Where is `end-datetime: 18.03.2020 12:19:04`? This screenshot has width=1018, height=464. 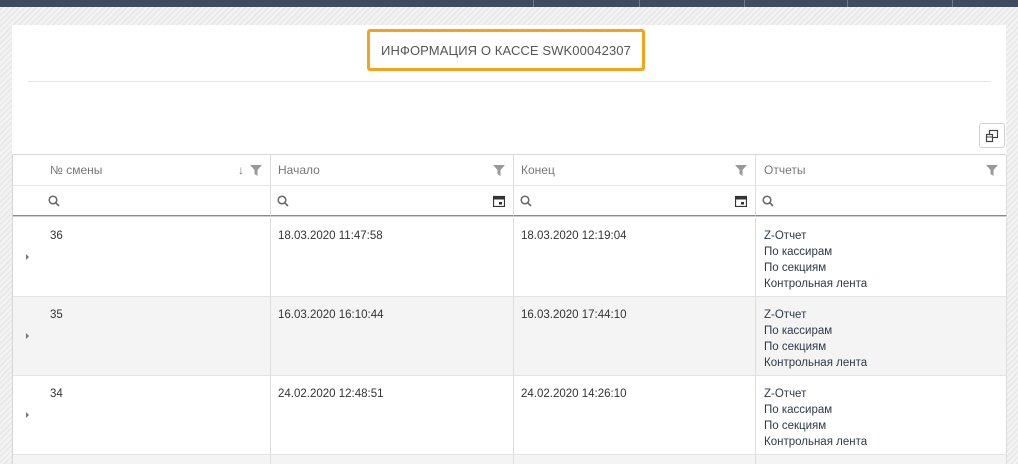
end-datetime: 18.03.2020 12:19:04 is located at coordinates (574, 236).